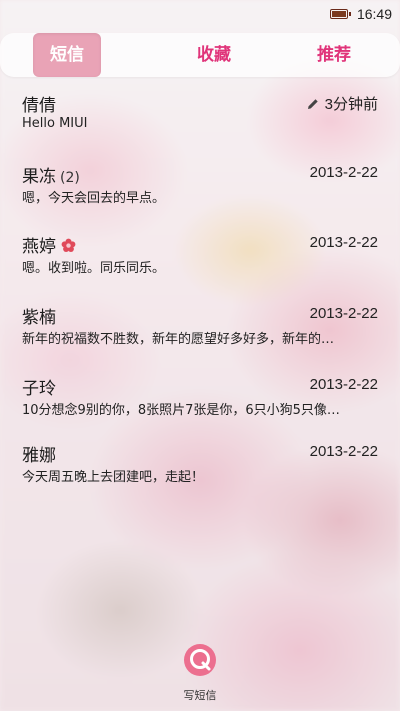 The image size is (400, 711). What do you see at coordinates (340, 14) in the screenshot?
I see `battery-icon` at bounding box center [340, 14].